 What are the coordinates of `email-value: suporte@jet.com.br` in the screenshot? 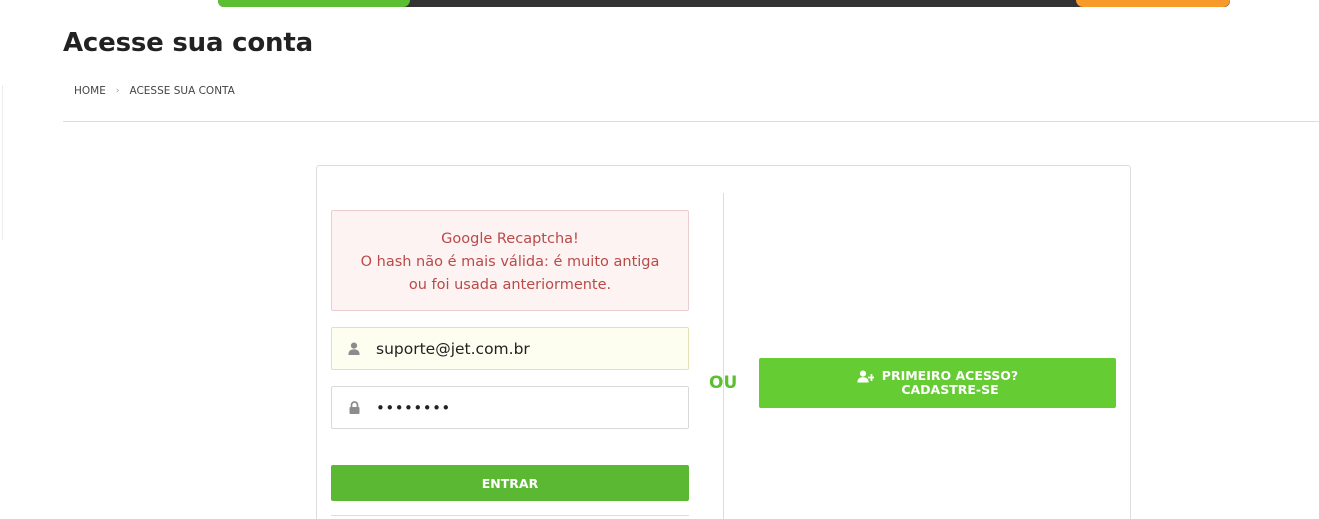 It's located at (453, 348).